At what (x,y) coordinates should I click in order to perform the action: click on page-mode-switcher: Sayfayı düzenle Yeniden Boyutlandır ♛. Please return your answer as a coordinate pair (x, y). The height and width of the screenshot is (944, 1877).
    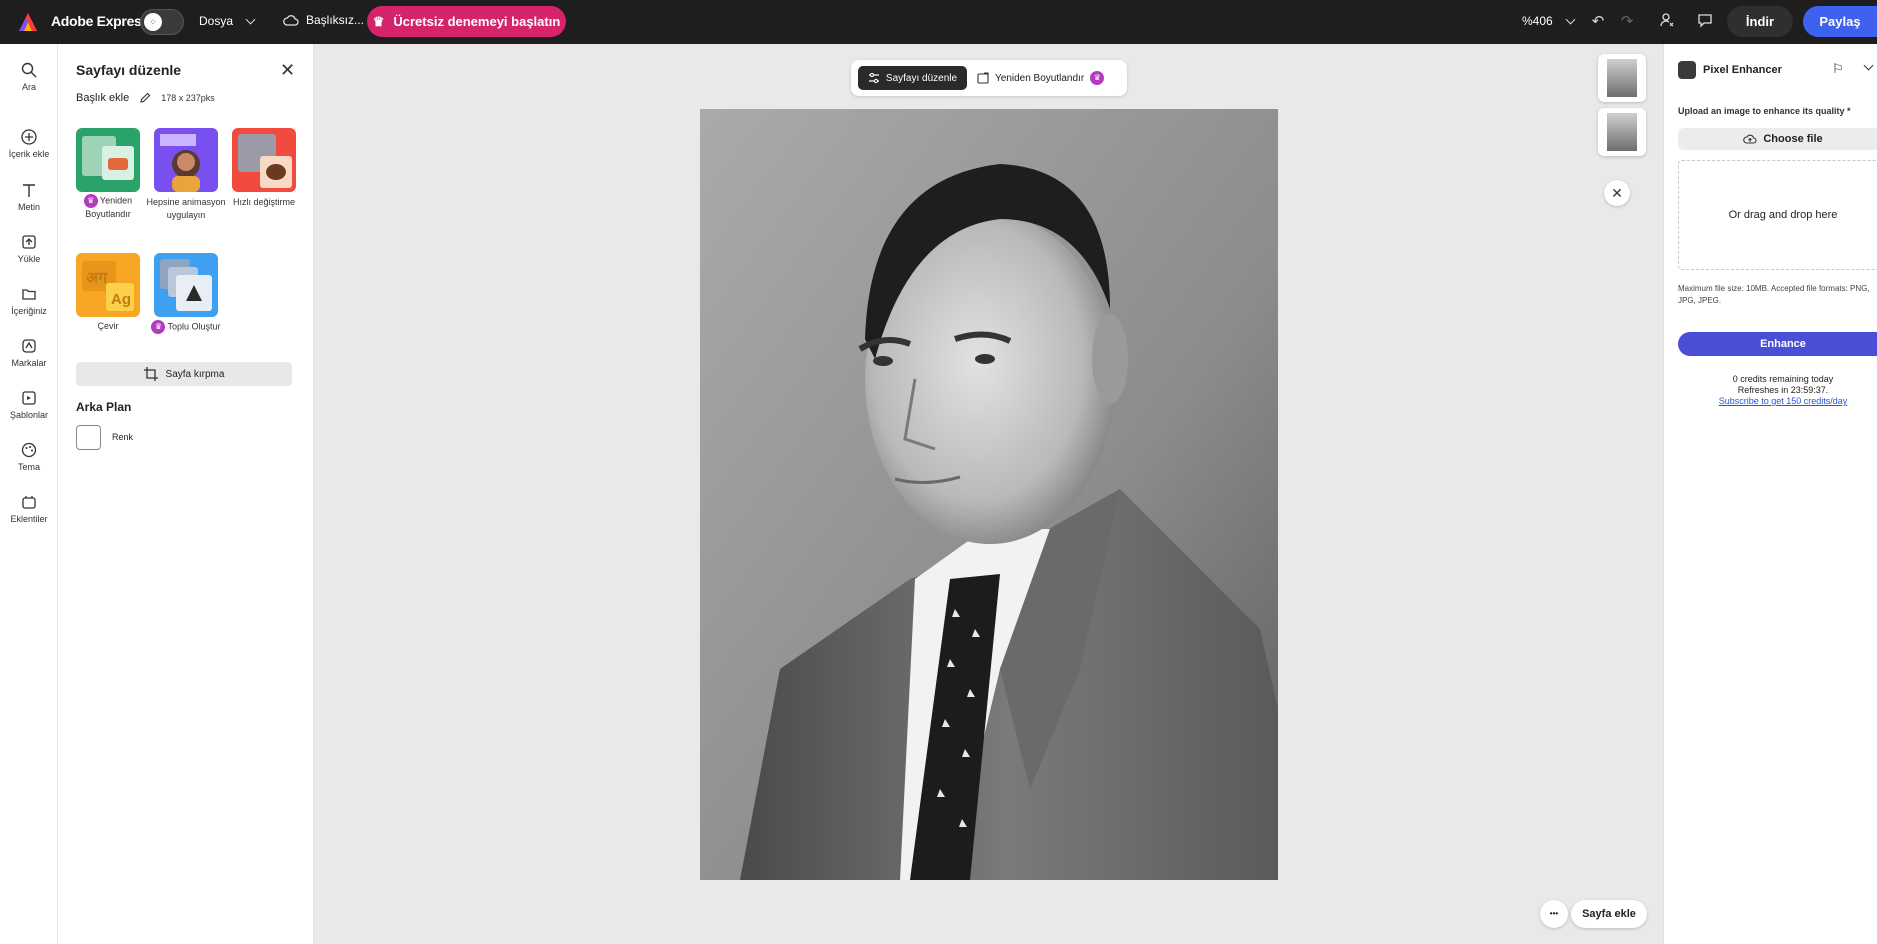
    Looking at the image, I should click on (989, 78).